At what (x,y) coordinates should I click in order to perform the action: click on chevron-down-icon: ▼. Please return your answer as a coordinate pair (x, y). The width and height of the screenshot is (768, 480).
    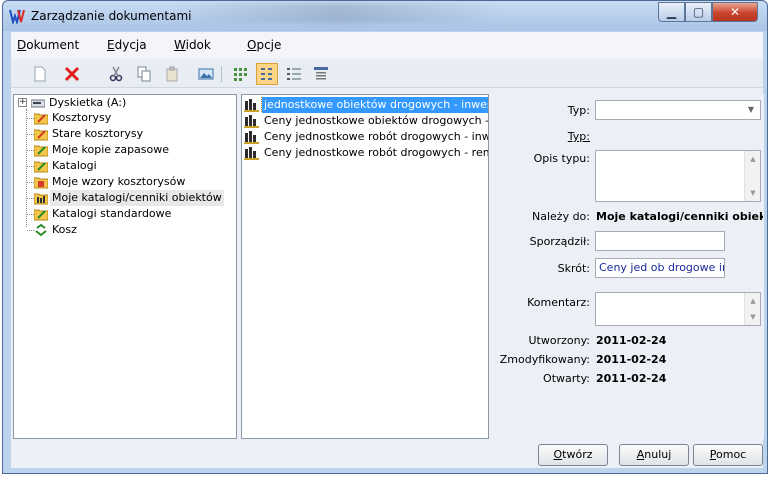
    Looking at the image, I should click on (751, 109).